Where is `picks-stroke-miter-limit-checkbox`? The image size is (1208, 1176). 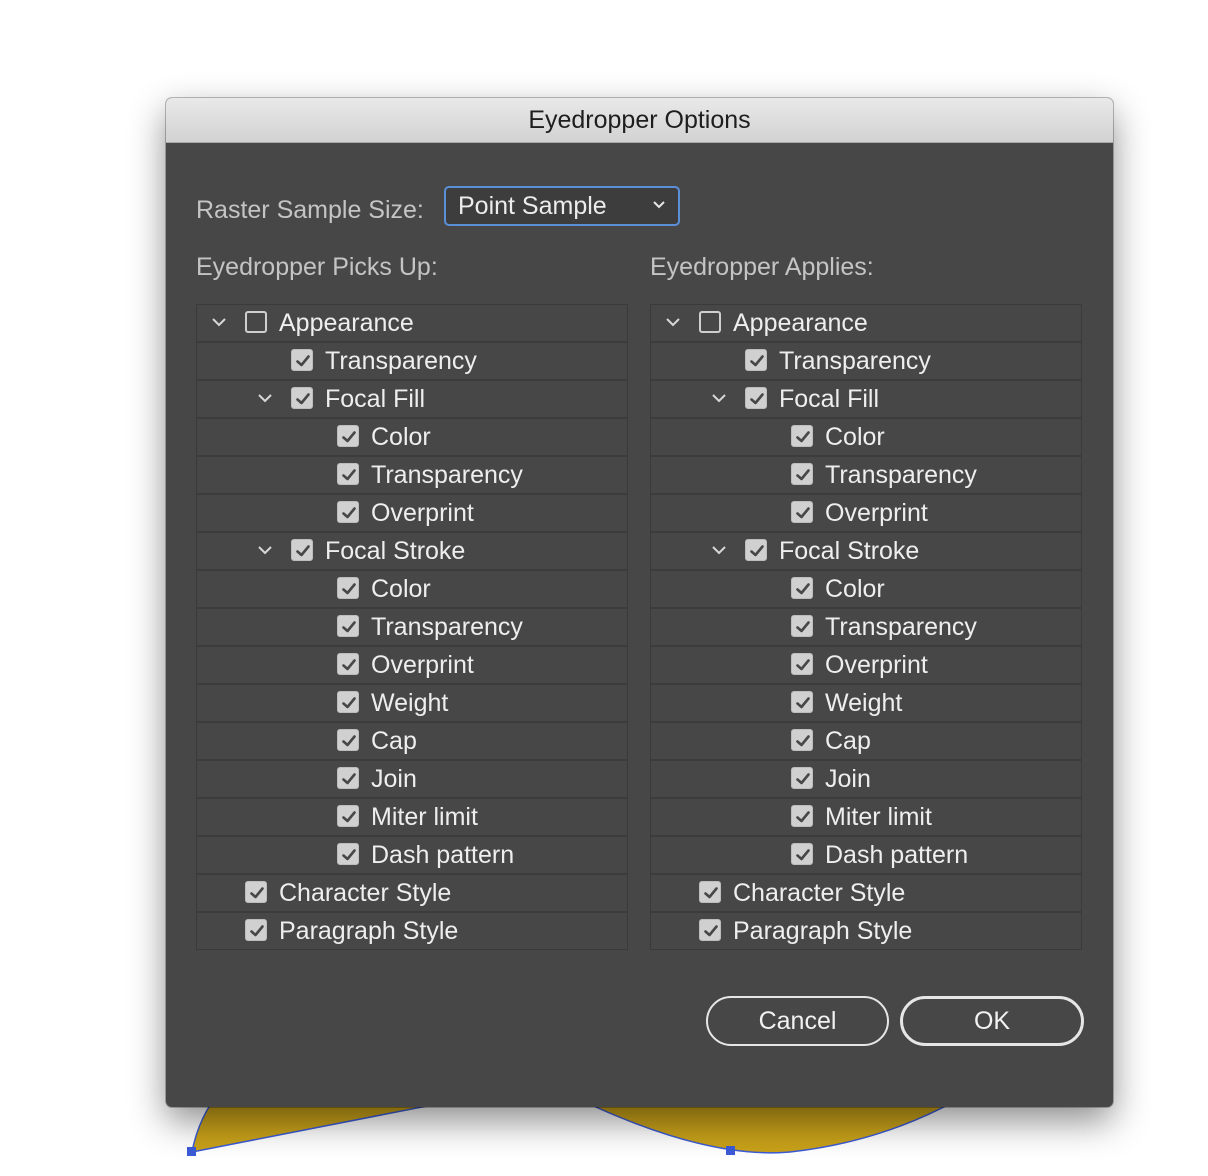
picks-stroke-miter-limit-checkbox is located at coordinates (348, 816).